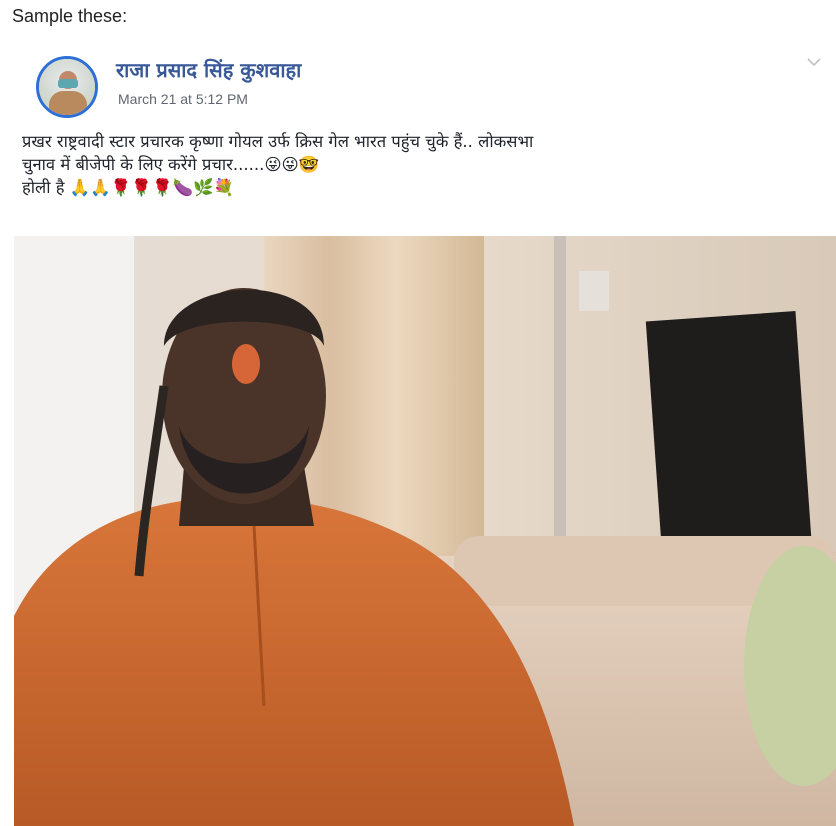 This screenshot has height=826, width=836. What do you see at coordinates (292, 164) in the screenshot?
I see `laughing-emoji-icon: 😜😜🤓` at bounding box center [292, 164].